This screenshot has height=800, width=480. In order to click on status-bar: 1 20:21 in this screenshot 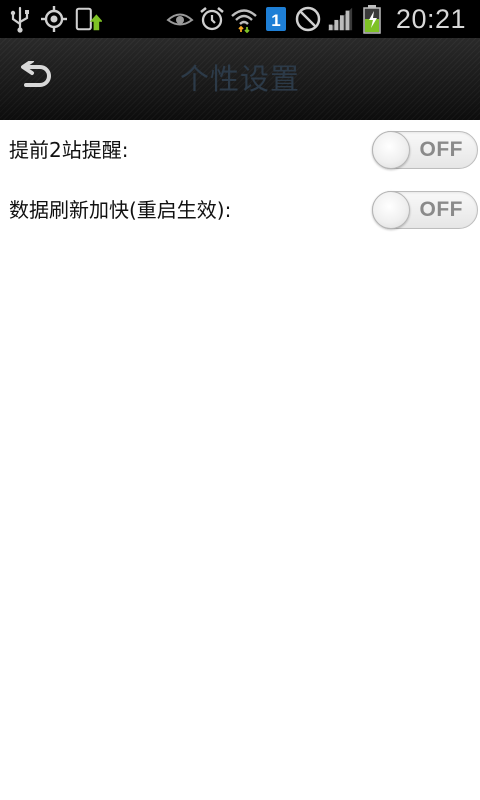, I will do `click(240, 19)`.